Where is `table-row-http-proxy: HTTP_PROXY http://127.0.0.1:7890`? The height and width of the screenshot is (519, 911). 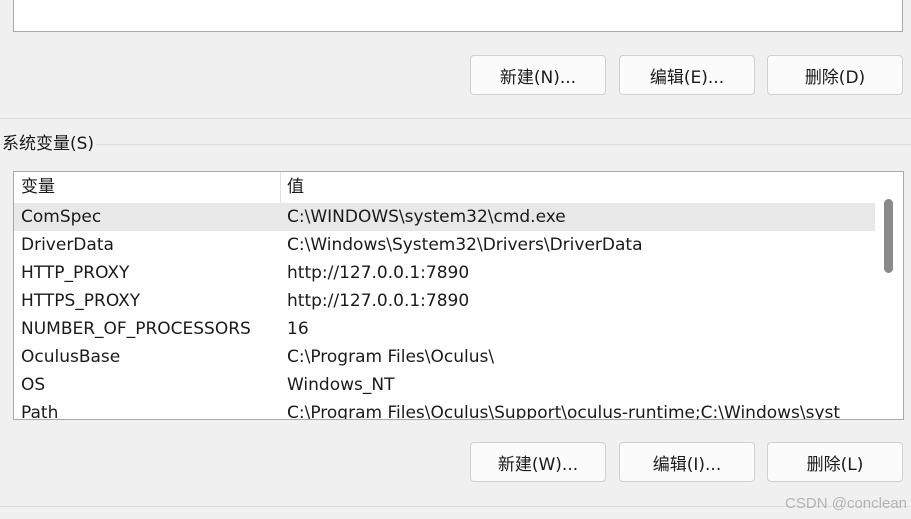
table-row-http-proxy: HTTP_PROXY http://127.0.0.1:7890 is located at coordinates (445, 273).